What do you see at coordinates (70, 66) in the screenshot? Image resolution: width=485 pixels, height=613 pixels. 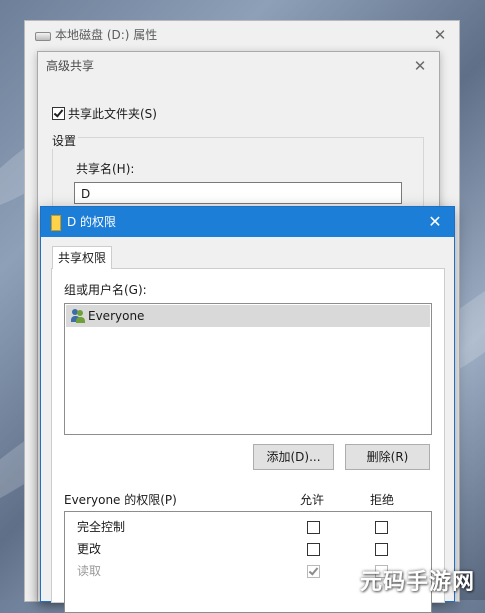 I see `advanced-sharing-title: 高级共享` at bounding box center [70, 66].